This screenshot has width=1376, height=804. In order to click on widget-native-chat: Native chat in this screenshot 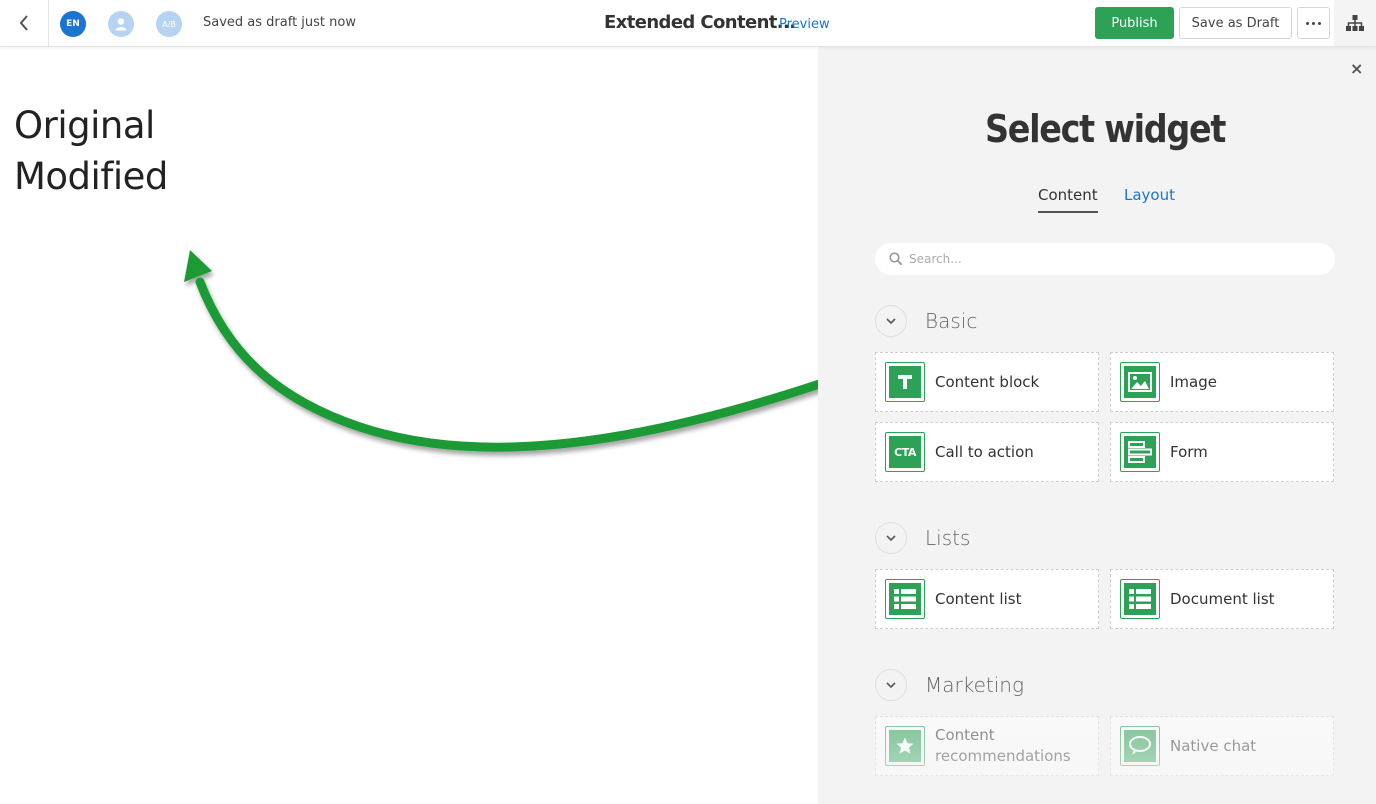, I will do `click(1222, 746)`.